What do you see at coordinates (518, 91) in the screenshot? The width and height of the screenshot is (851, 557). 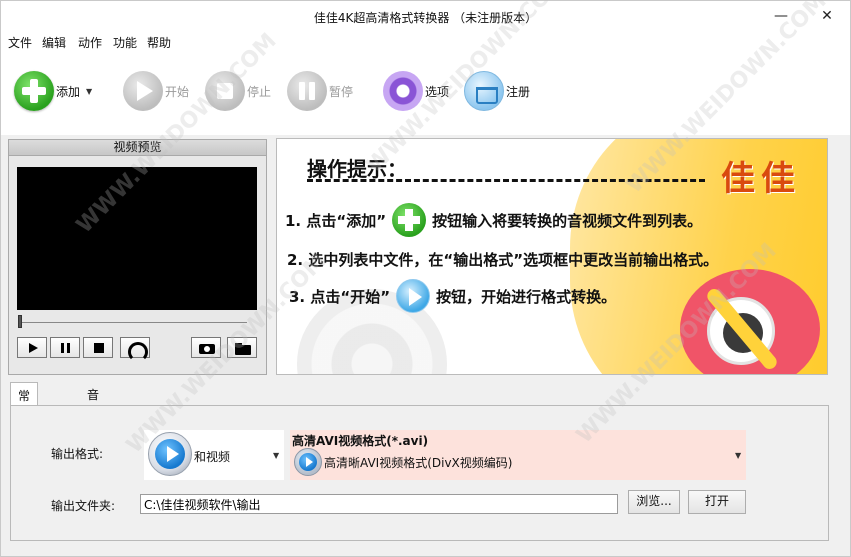 I see `register-label: 注册` at bounding box center [518, 91].